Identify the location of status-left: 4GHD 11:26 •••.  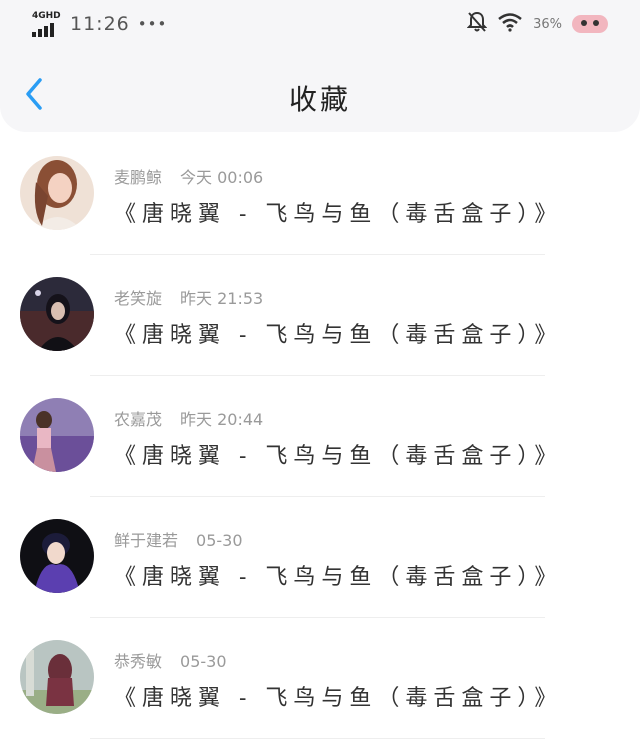
(99, 24).